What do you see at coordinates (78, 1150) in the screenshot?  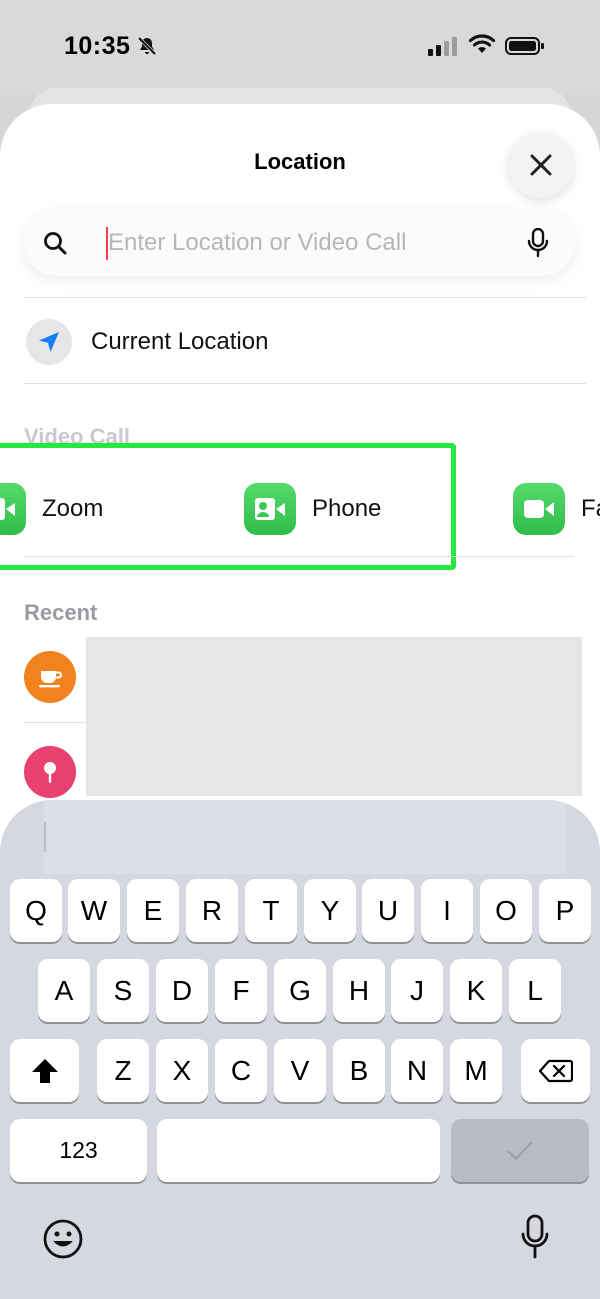 I see `numbers-key: 123` at bounding box center [78, 1150].